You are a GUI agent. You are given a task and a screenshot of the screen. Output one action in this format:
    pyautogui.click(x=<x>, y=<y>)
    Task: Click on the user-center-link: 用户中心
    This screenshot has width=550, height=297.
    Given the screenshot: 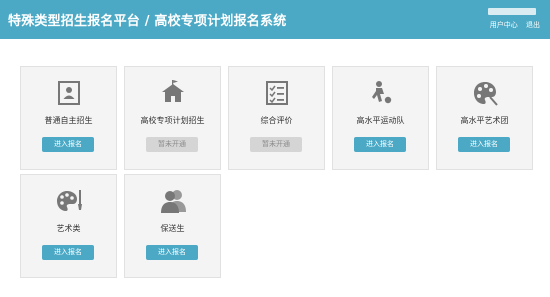 What is the action you would take?
    pyautogui.click(x=504, y=25)
    